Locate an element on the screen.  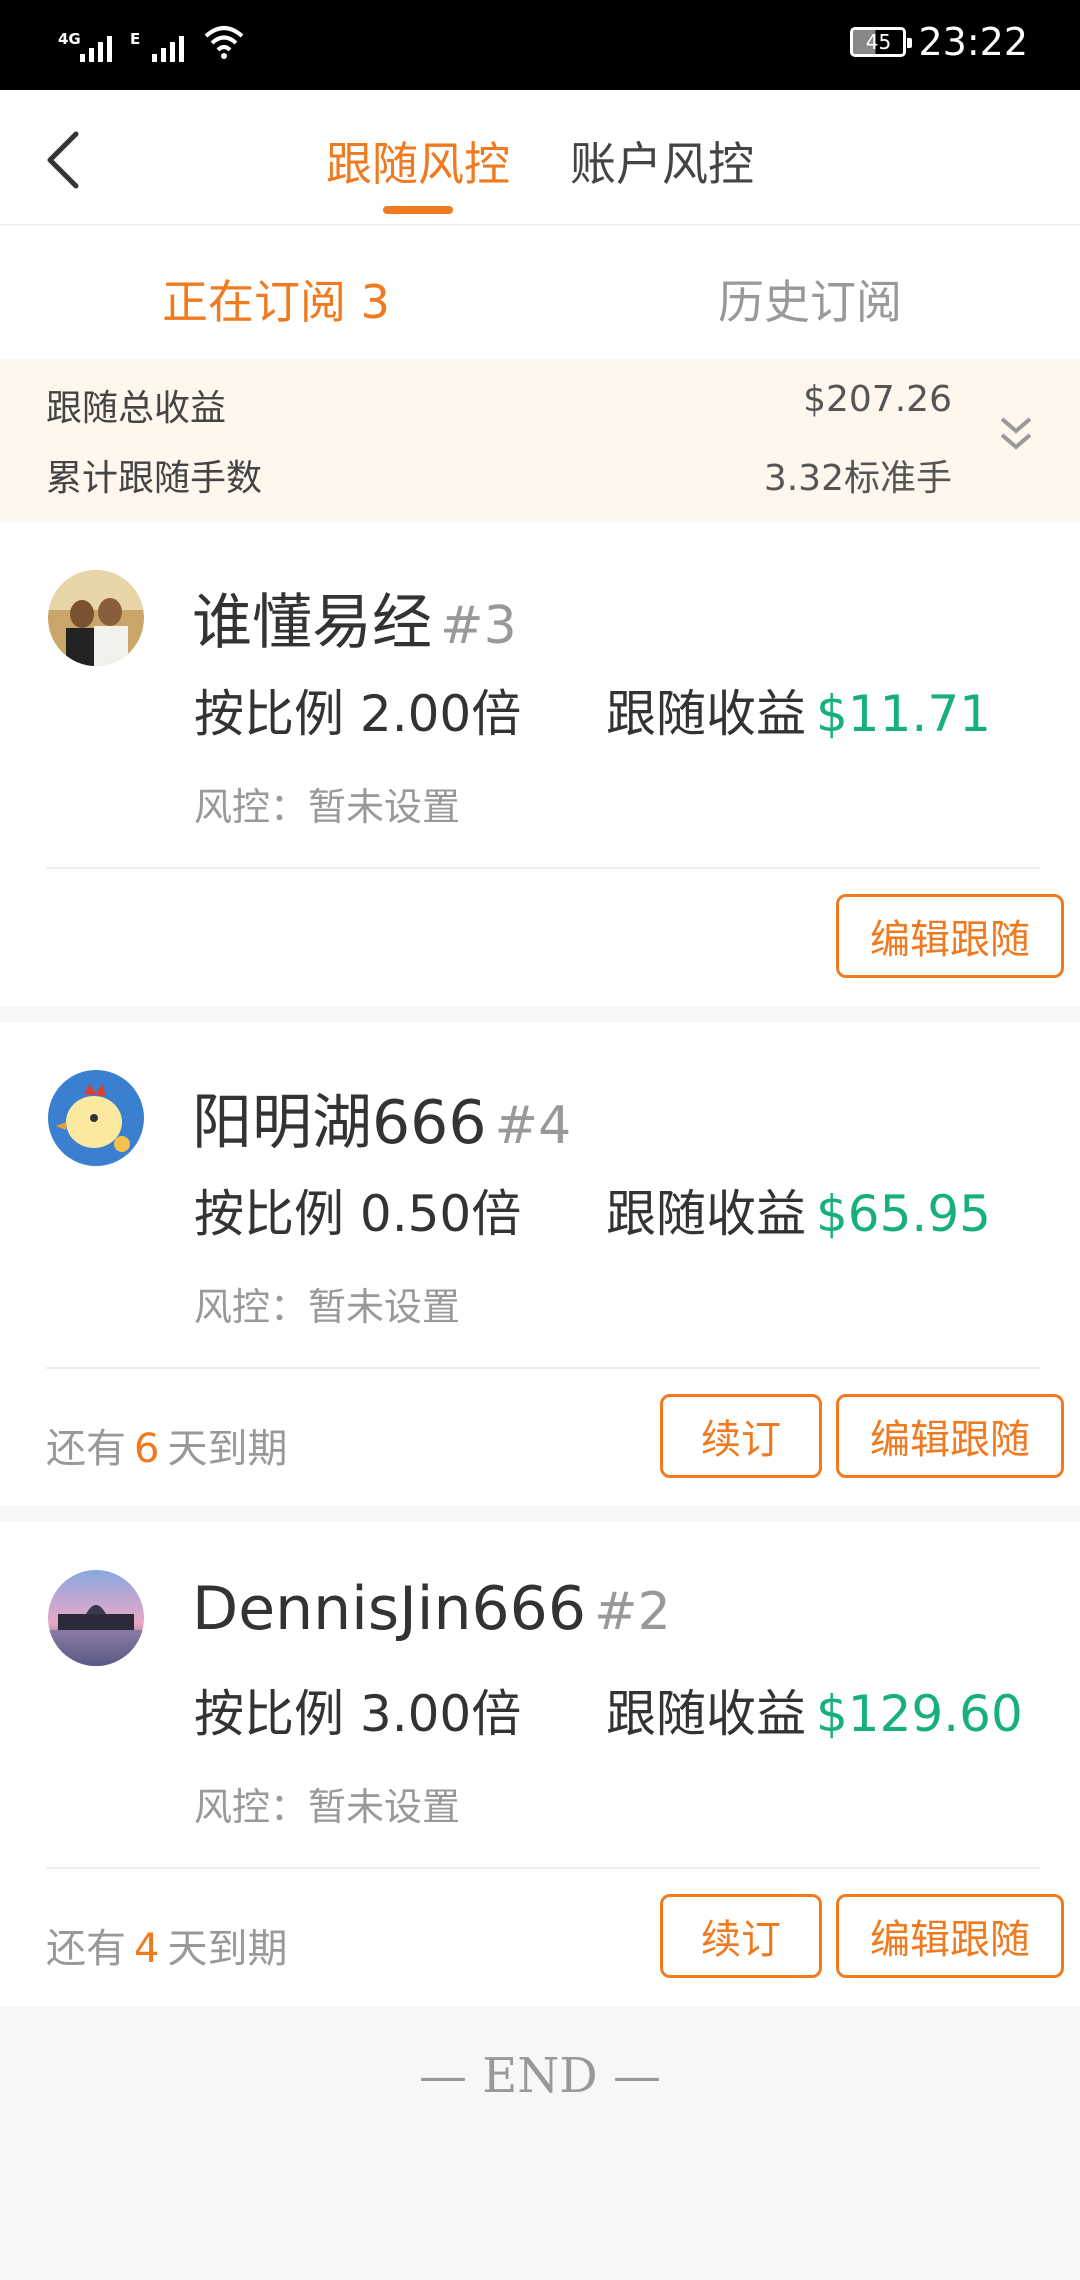
end-marker: — END — is located at coordinates (540, 2076).